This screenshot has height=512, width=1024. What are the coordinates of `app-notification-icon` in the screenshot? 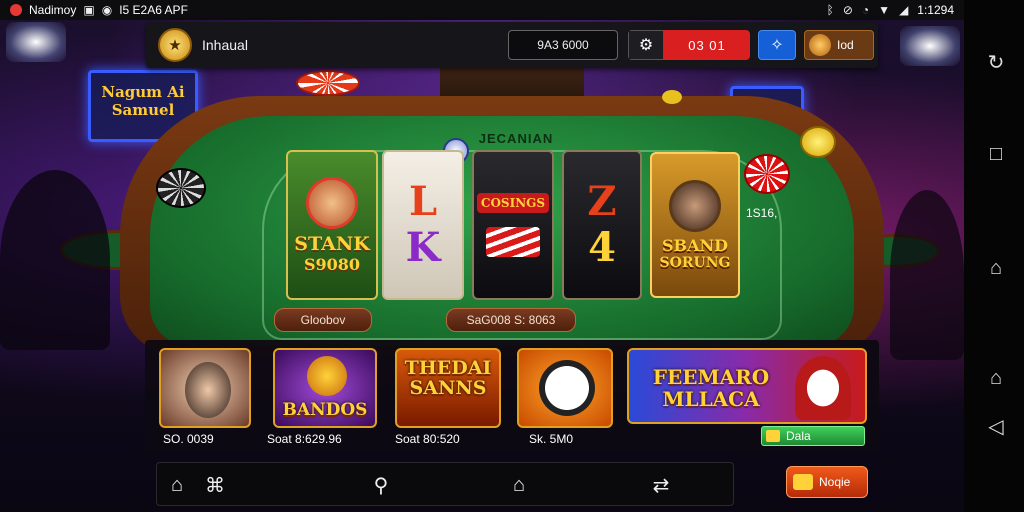 It's located at (16, 10).